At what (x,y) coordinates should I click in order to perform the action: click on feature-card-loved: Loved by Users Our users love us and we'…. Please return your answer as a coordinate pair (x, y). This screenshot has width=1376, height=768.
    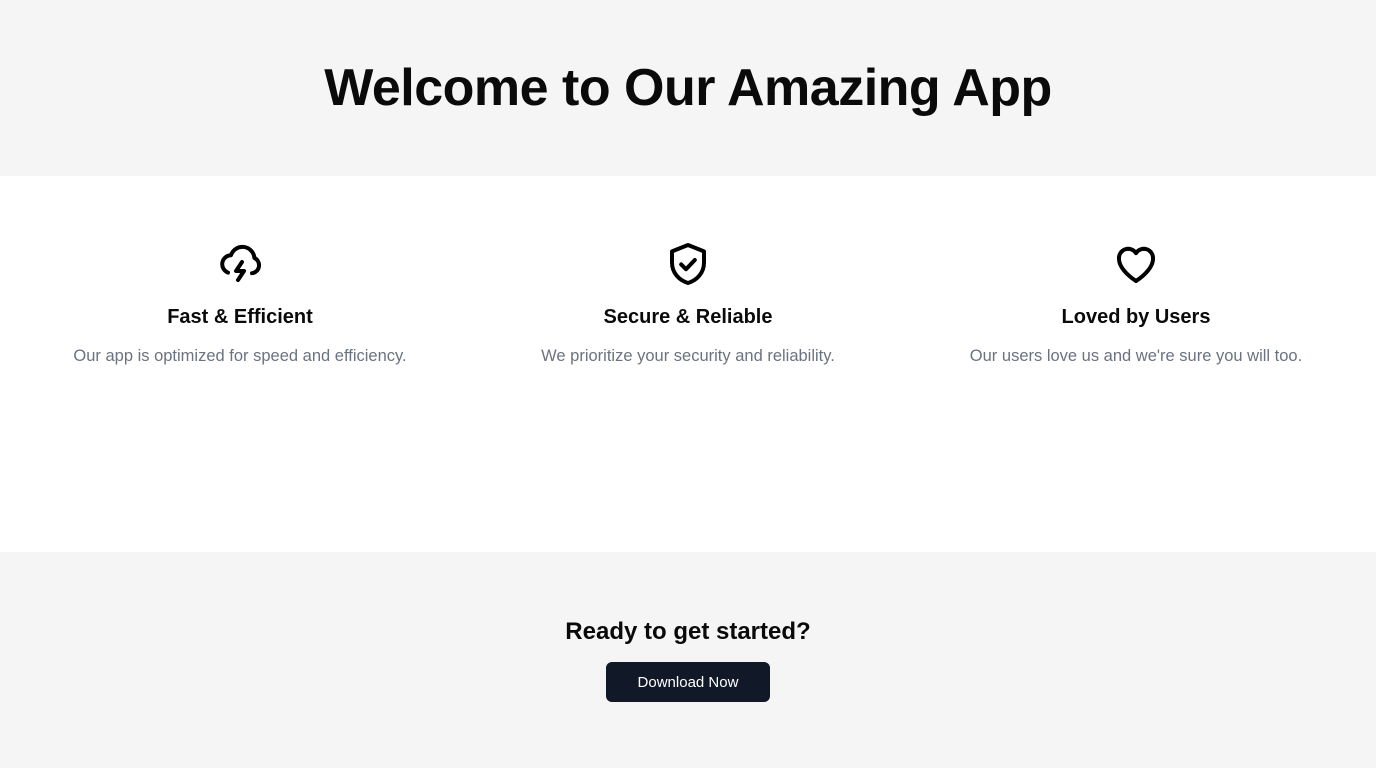
    Looking at the image, I should click on (1136, 396).